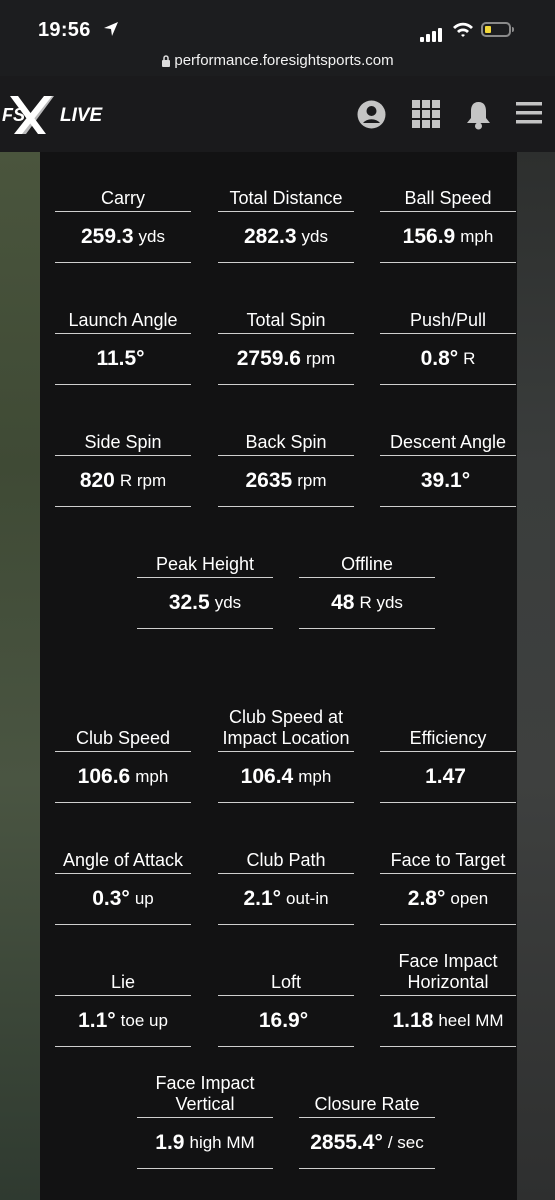 The width and height of the screenshot is (555, 1200). I want to click on stat-label: Angle of Attack, so click(123, 862).